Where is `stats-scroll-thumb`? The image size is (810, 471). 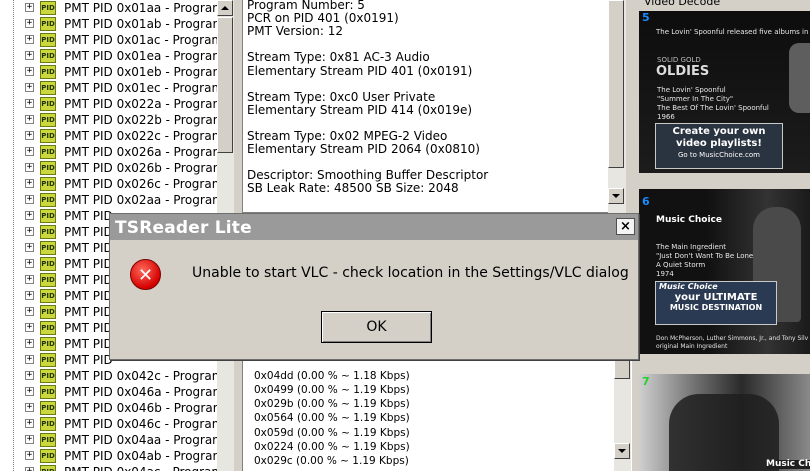 stats-scroll-thumb is located at coordinates (622, 369).